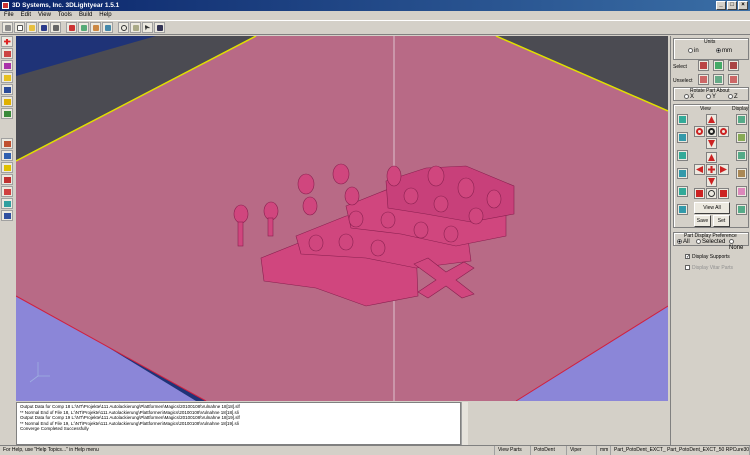  Describe the element at coordinates (711, 169) in the screenshot. I see `pan-center-button` at that location.